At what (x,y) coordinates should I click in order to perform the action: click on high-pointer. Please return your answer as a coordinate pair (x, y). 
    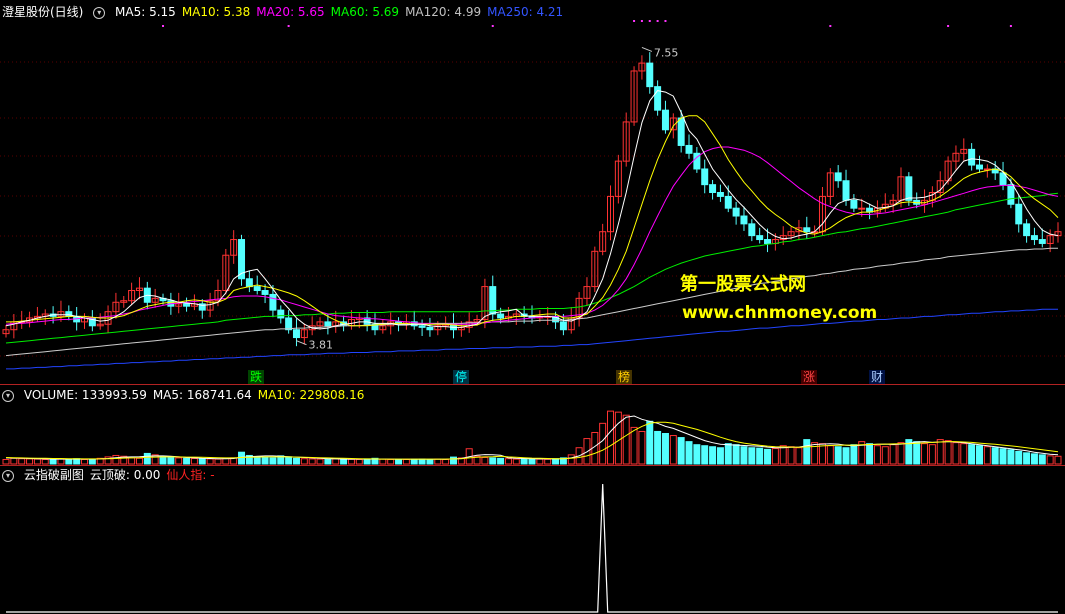
    Looking at the image, I should click on (647, 49).